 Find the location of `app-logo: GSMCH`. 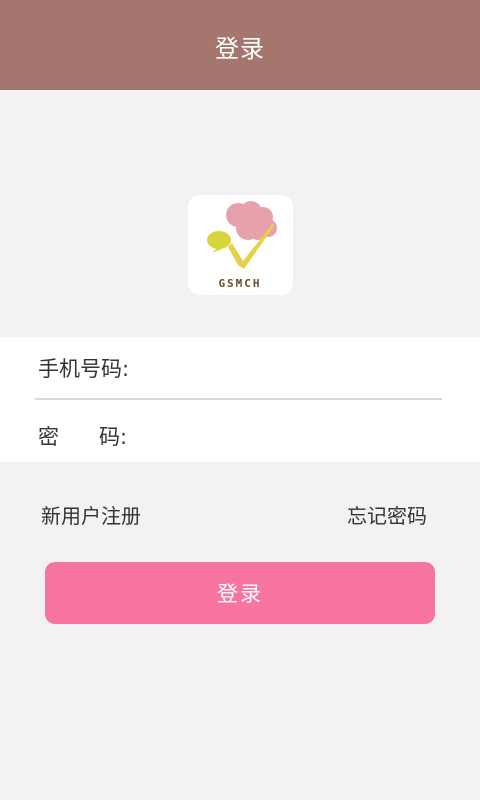

app-logo: GSMCH is located at coordinates (240, 245).